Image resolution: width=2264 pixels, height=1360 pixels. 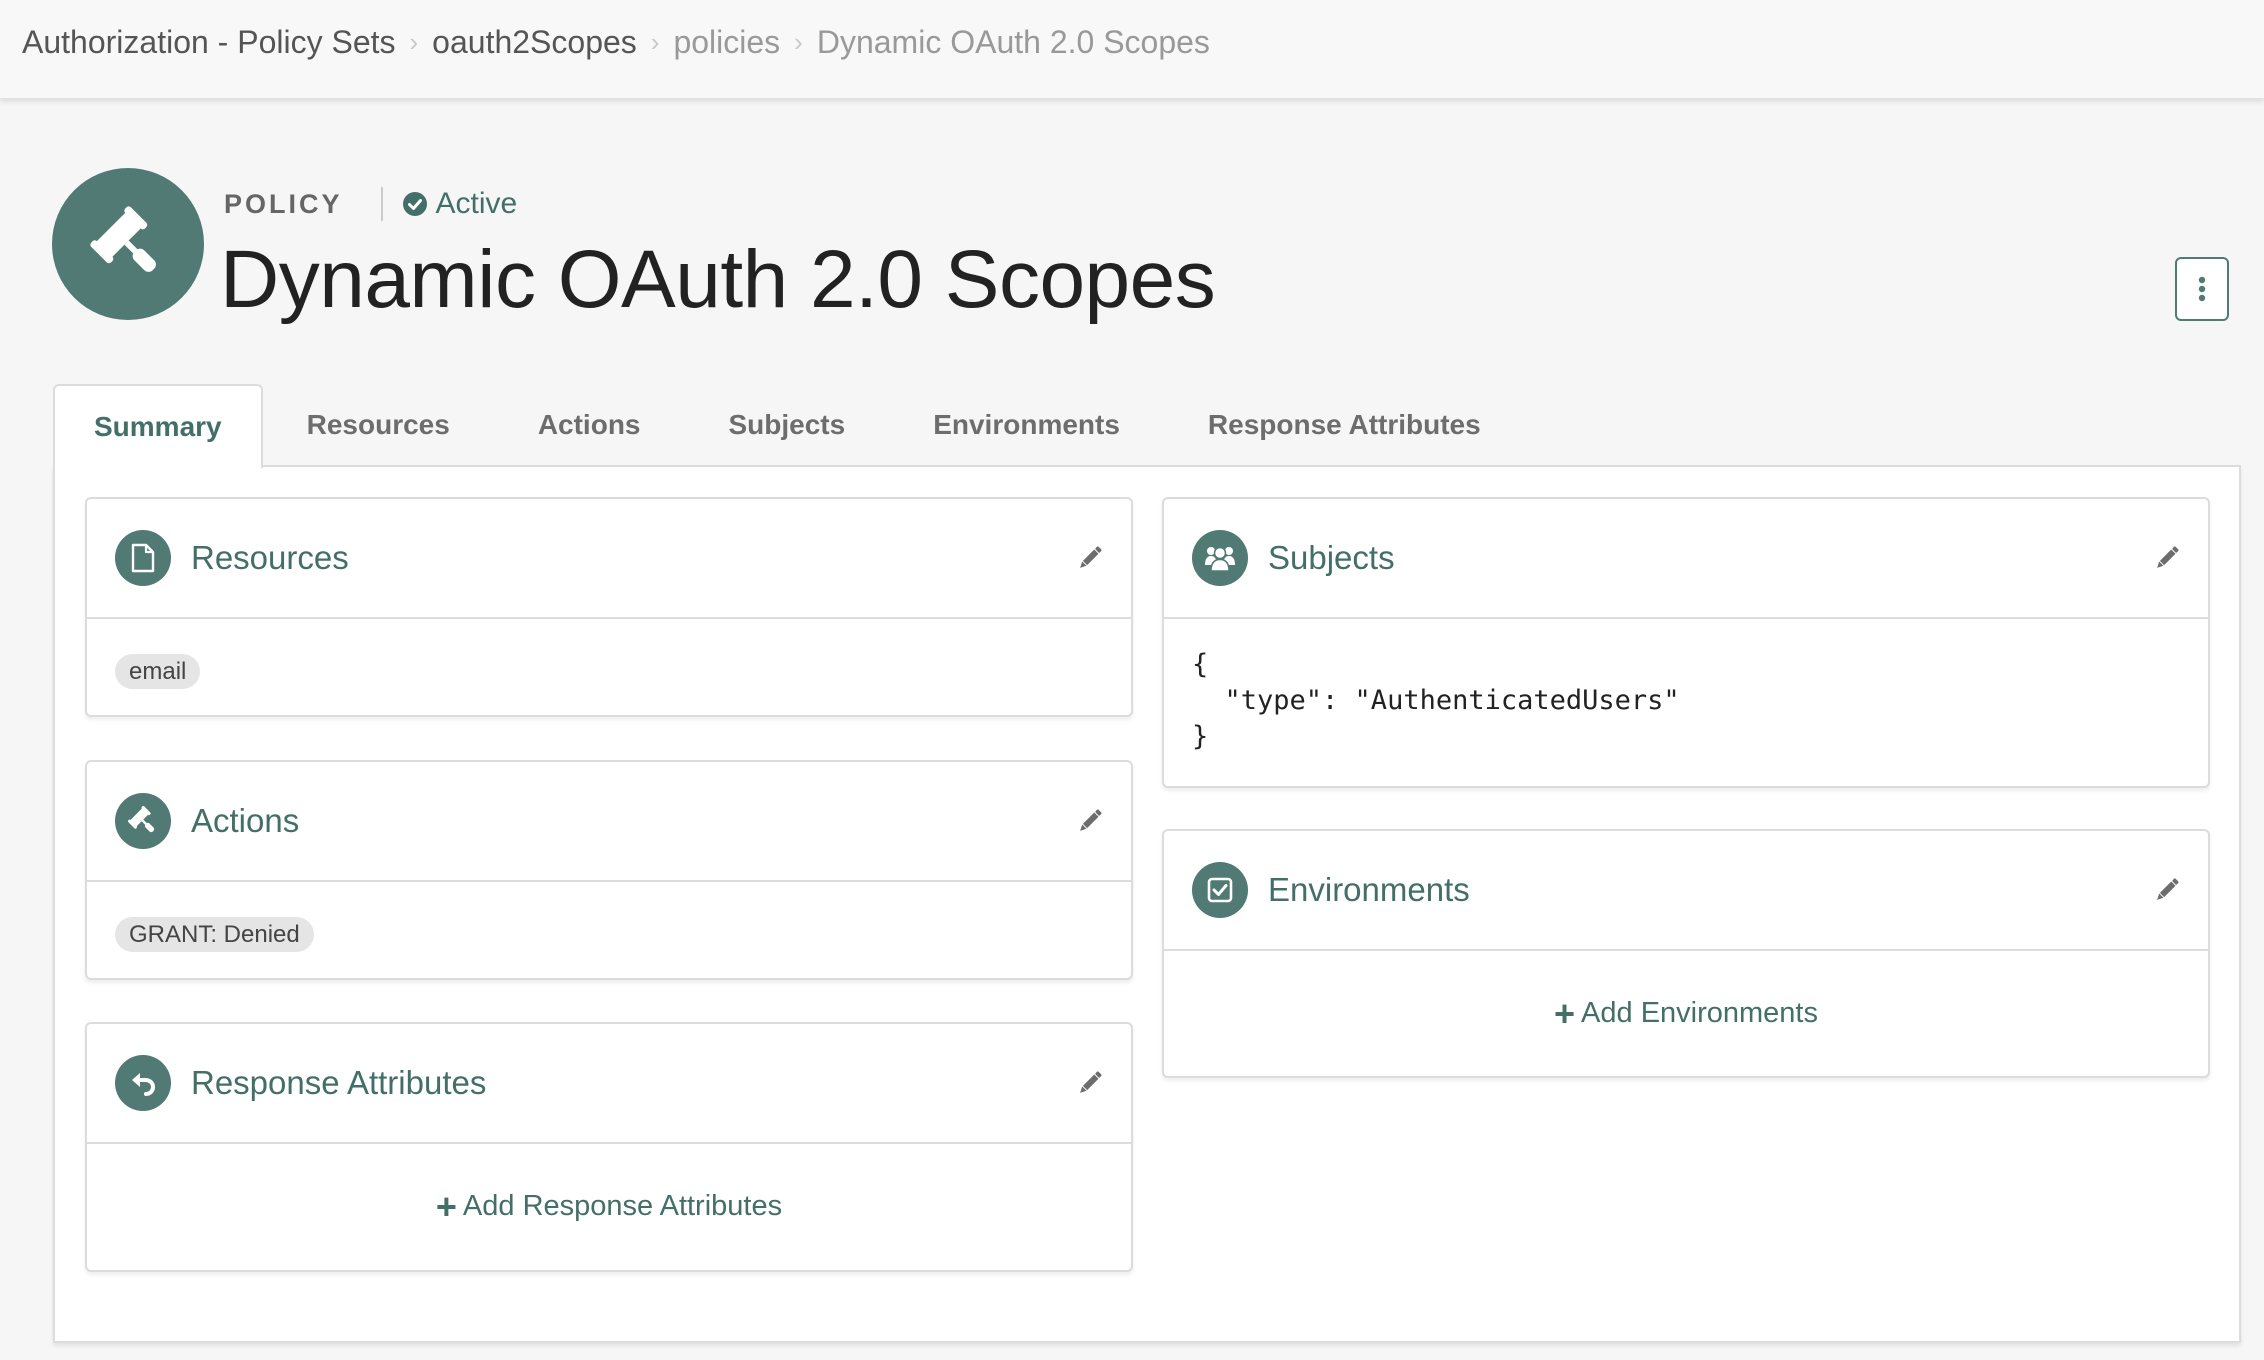 What do you see at coordinates (378, 425) in the screenshot?
I see `tab-resources: Resources` at bounding box center [378, 425].